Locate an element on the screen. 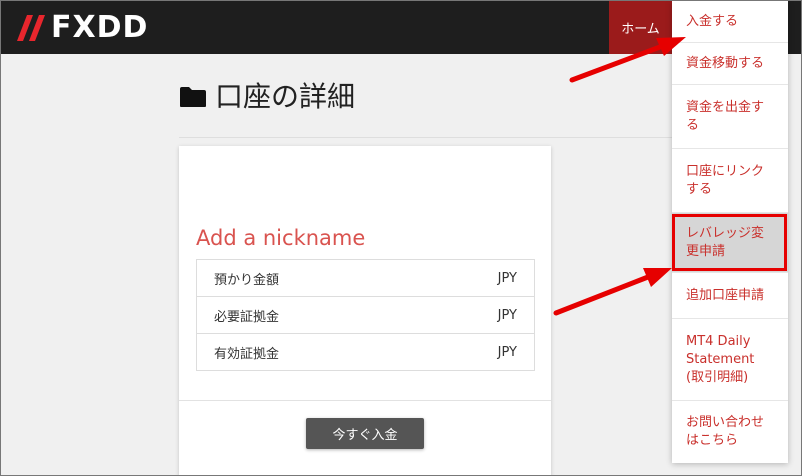 The height and width of the screenshot is (476, 802). folder-icon is located at coordinates (193, 97).